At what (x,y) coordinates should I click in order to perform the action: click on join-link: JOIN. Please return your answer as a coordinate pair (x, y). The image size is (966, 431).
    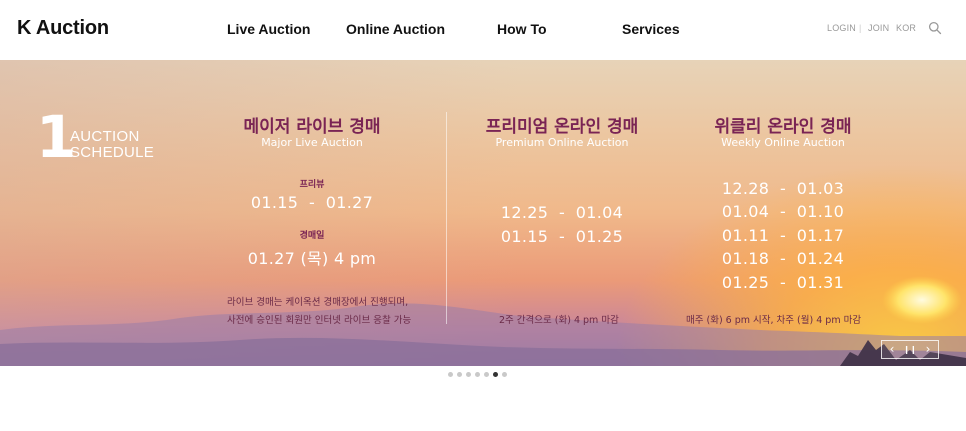
    Looking at the image, I should click on (878, 28).